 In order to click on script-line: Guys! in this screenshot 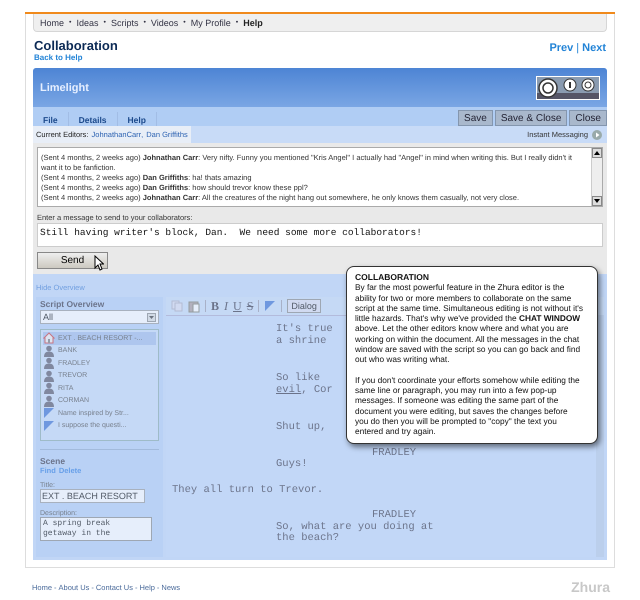, I will do `click(292, 464)`.